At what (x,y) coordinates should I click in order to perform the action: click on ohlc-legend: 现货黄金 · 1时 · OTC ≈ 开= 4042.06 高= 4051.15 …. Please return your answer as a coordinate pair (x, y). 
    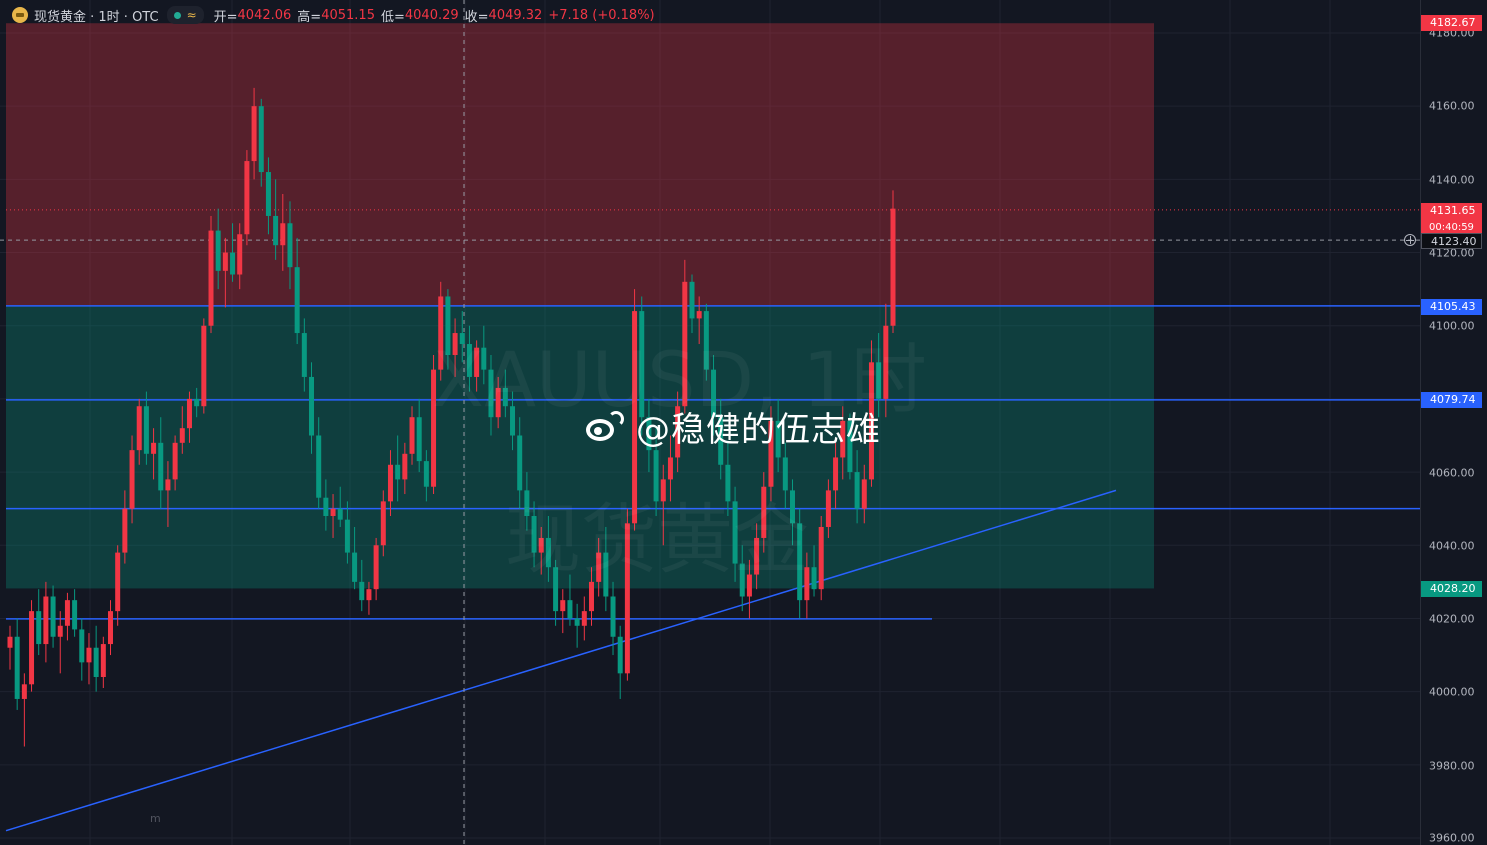
    Looking at the image, I should click on (333, 15).